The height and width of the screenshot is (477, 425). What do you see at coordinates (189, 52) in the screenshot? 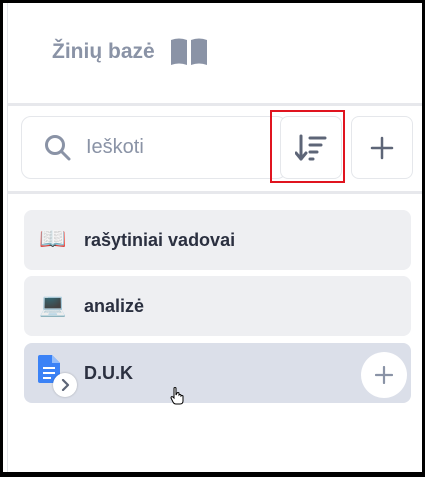
I see `open-book-icon` at bounding box center [189, 52].